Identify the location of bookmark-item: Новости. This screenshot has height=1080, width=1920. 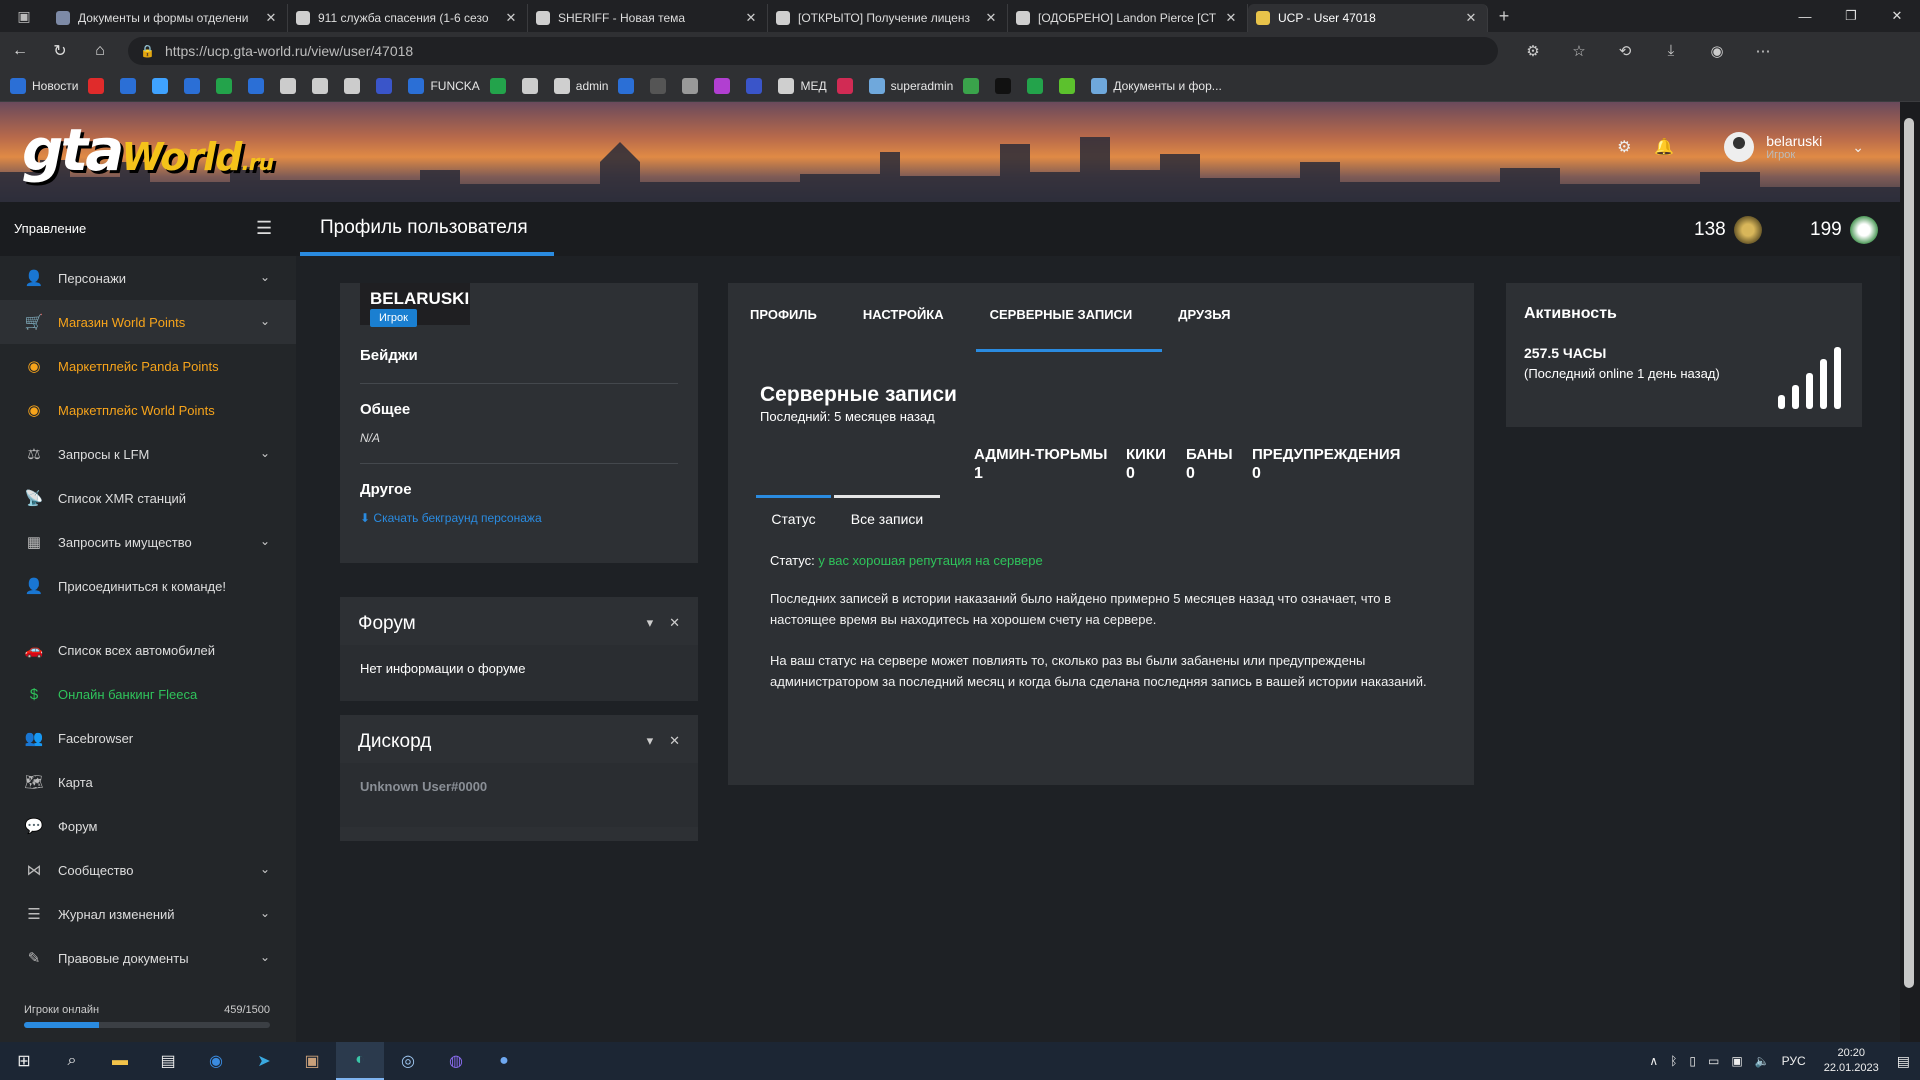
(44, 85).